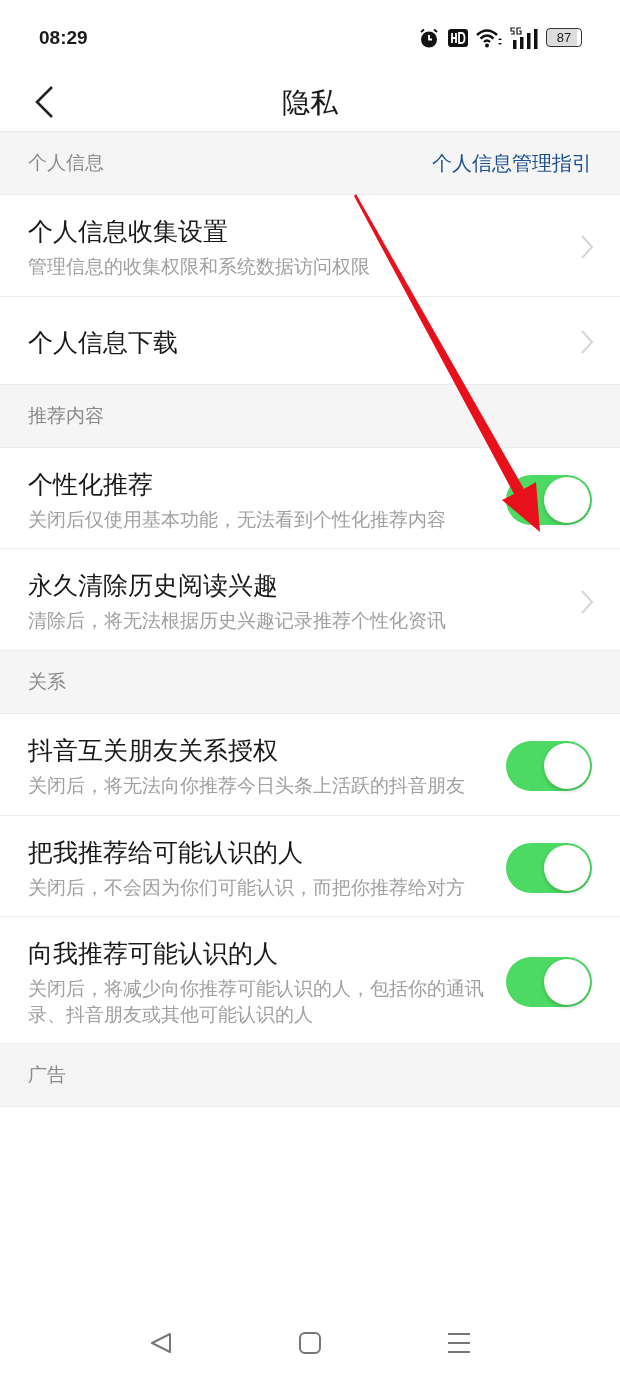 Image resolution: width=620 pixels, height=1386 pixels. Describe the element at coordinates (63, 37) in the screenshot. I see `status-time: 08:29` at that location.